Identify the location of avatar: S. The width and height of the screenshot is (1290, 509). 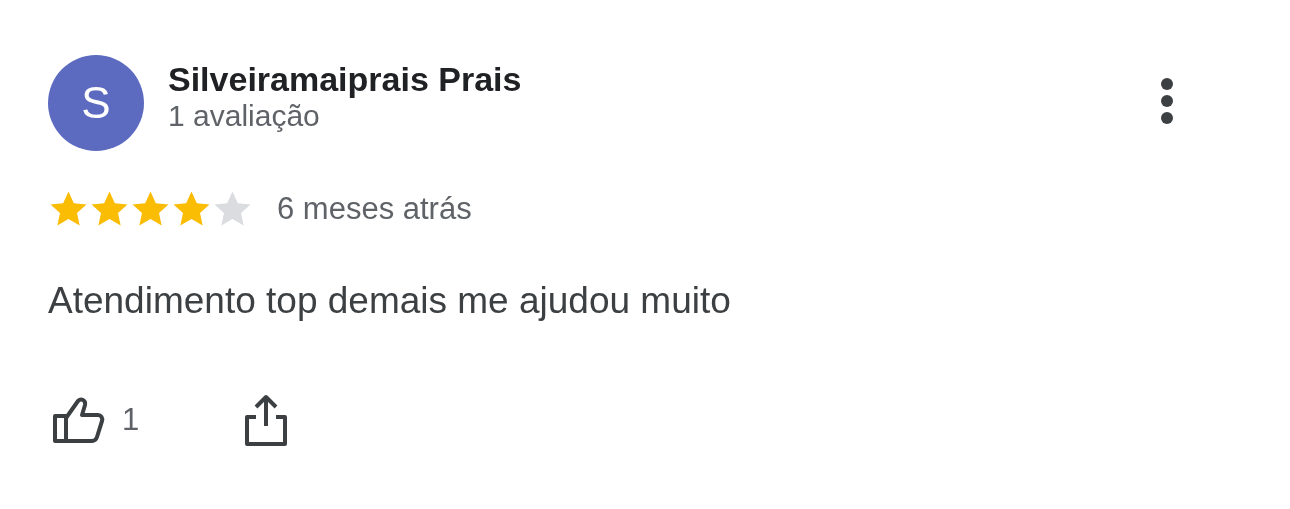
(96, 103).